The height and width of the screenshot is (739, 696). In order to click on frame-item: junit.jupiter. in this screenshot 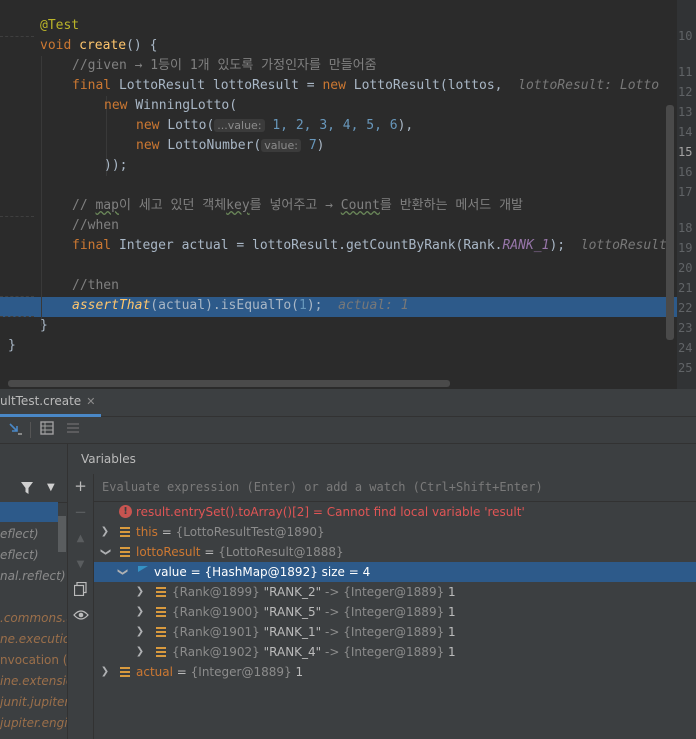, I will do `click(33, 702)`.